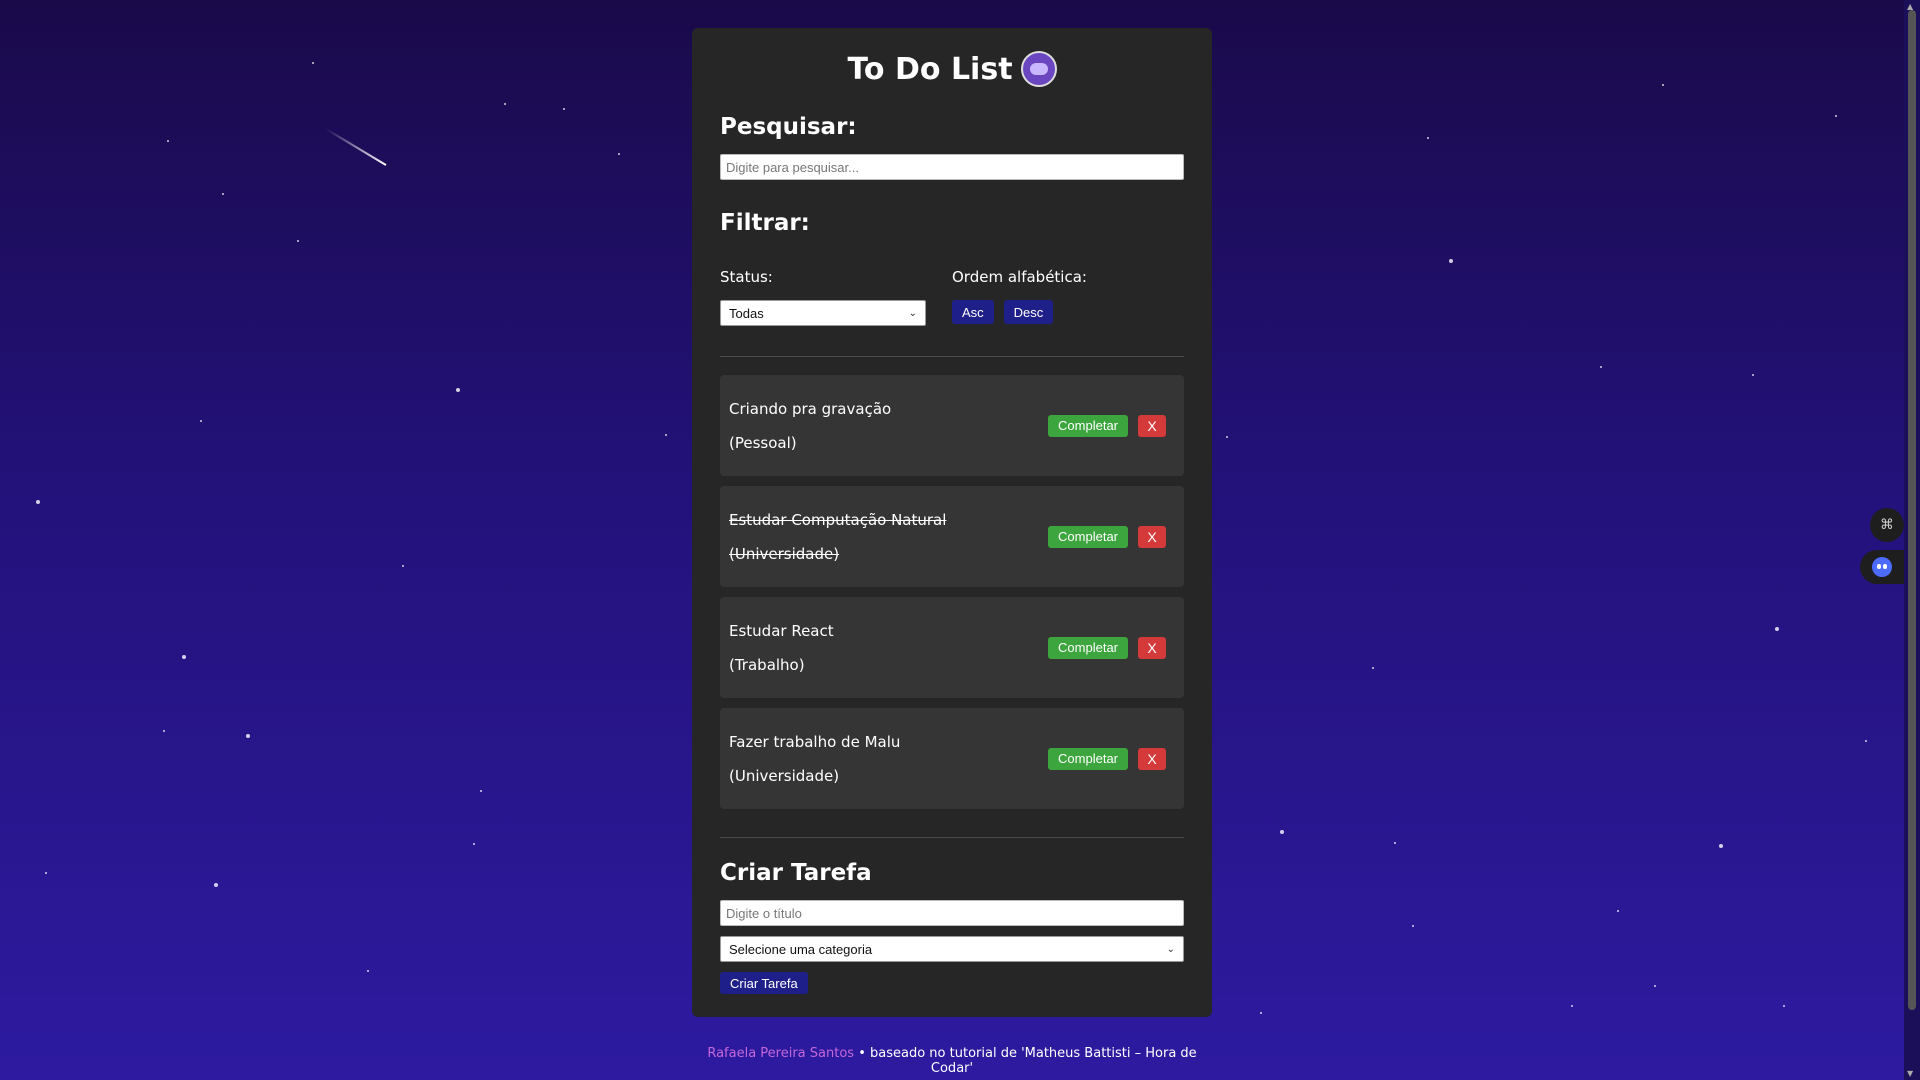 This screenshot has height=1080, width=1920. I want to click on category-select-value: Selecione uma categoria, so click(801, 949).